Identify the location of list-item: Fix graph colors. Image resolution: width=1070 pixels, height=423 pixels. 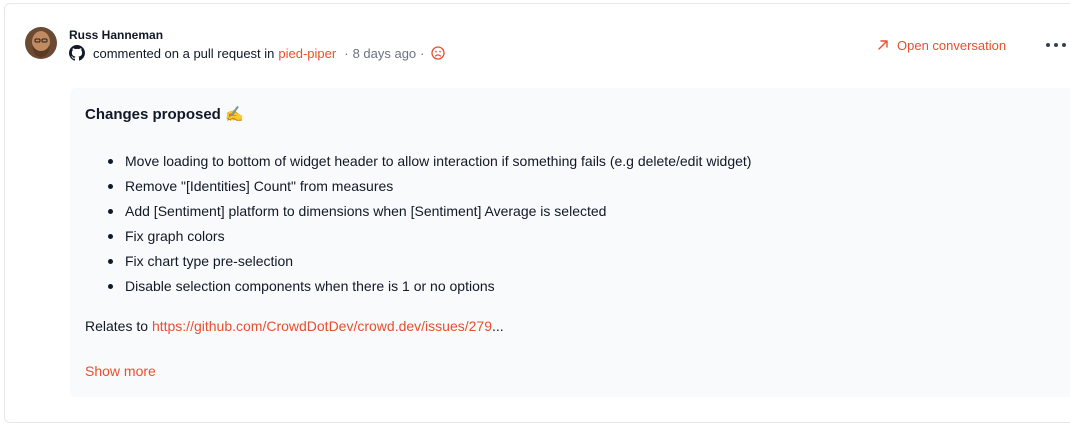
(418, 236).